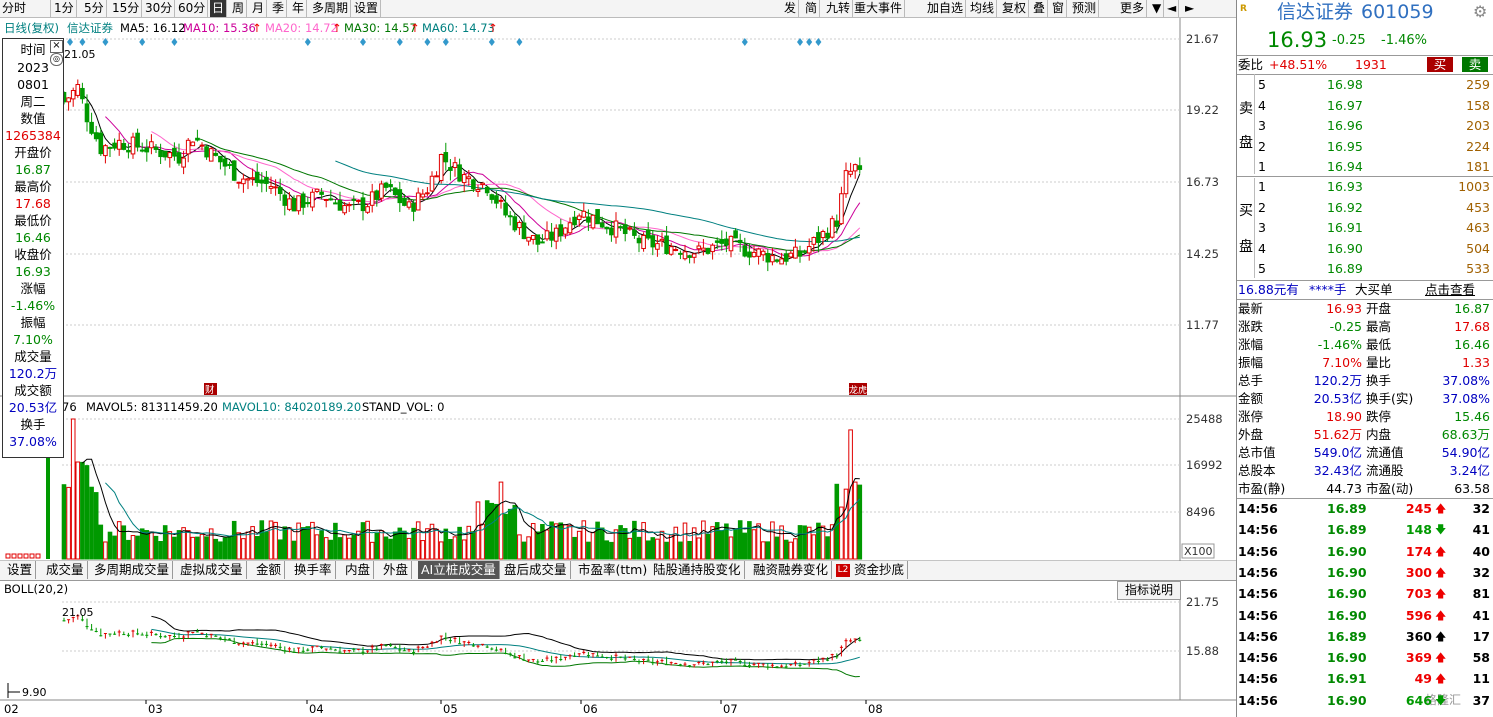 This screenshot has width=1493, height=717. Describe the element at coordinates (613, 570) in the screenshot. I see `indicator-tab-pe: 市盈率(ttm)` at that location.